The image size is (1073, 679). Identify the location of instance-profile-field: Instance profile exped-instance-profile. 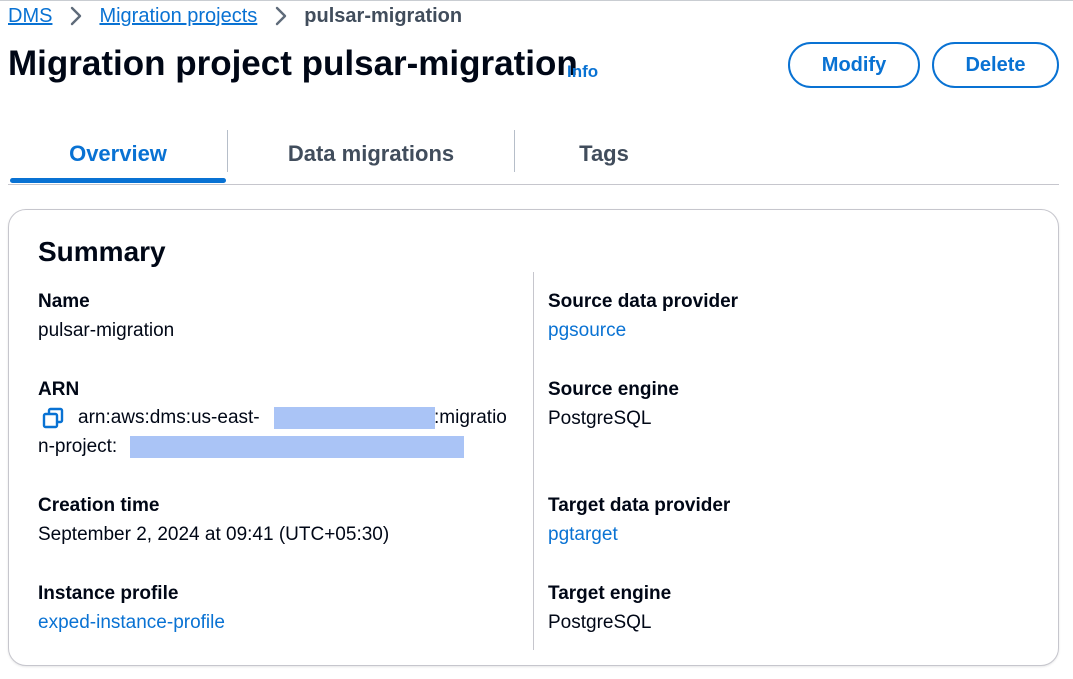
(131, 608).